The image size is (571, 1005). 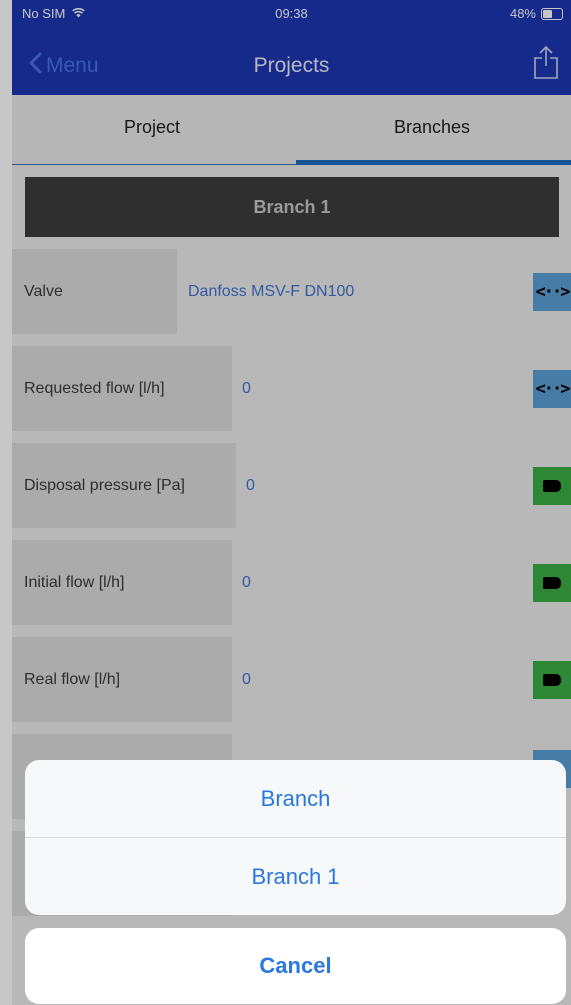 I want to click on cancel-button: Cancel, so click(x=295, y=966).